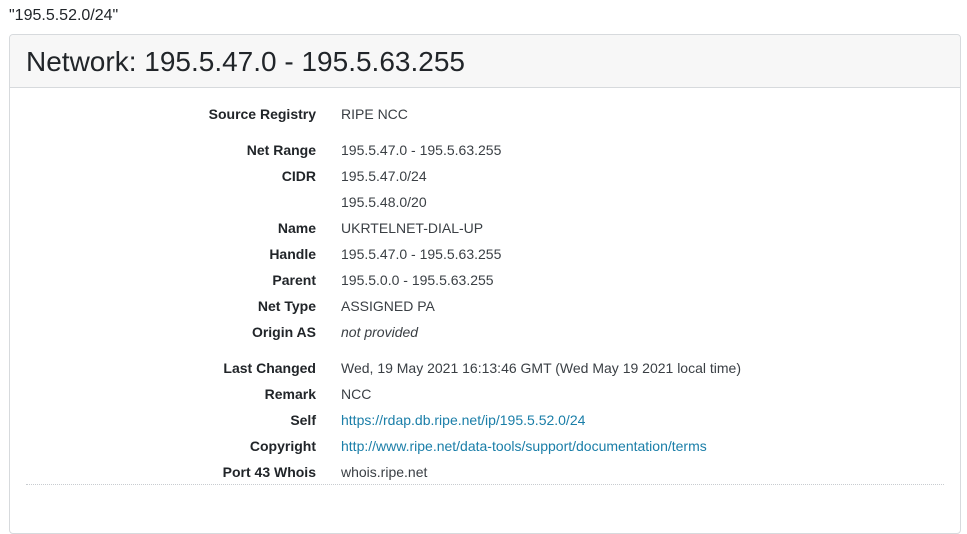  Describe the element at coordinates (283, 332) in the screenshot. I see `origin-as-label: Origin AS` at that location.